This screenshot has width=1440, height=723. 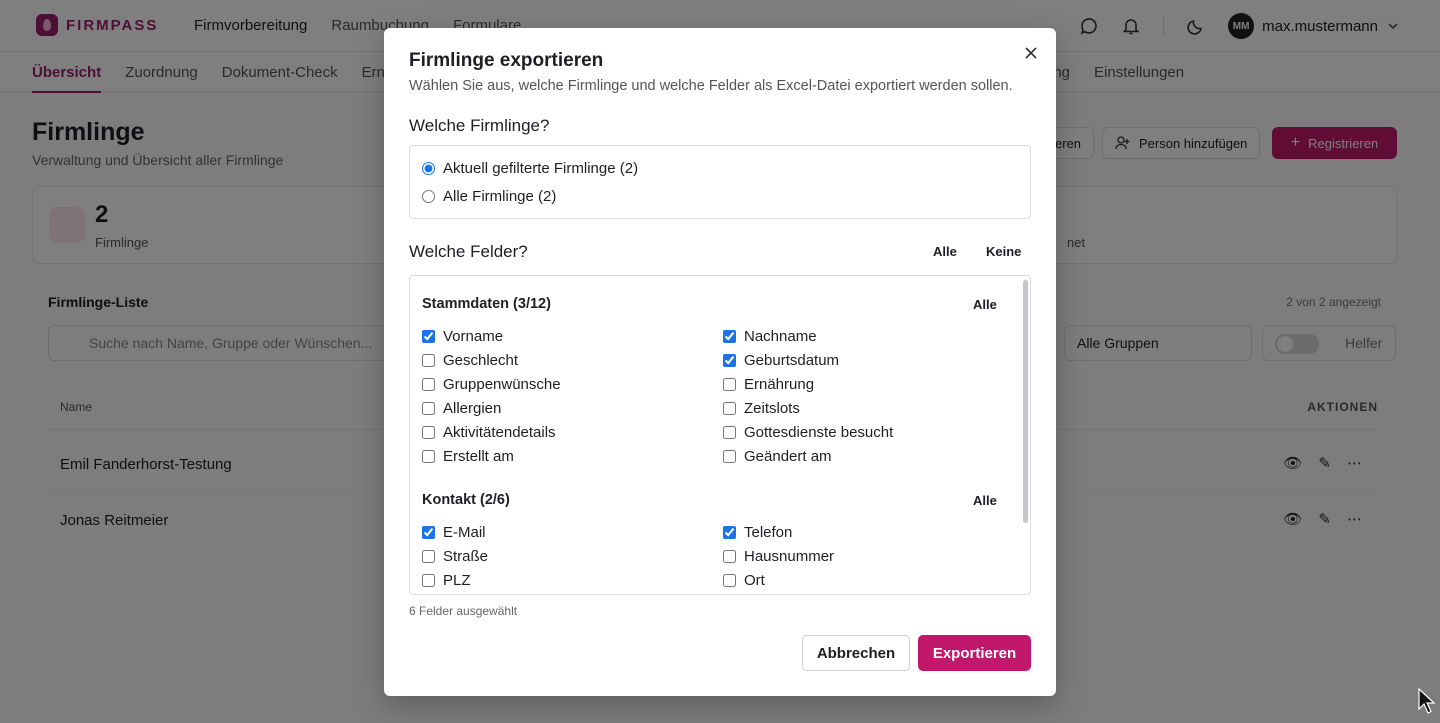 I want to click on group-title-stammdaten: Stammdaten (3/12), so click(x=486, y=304).